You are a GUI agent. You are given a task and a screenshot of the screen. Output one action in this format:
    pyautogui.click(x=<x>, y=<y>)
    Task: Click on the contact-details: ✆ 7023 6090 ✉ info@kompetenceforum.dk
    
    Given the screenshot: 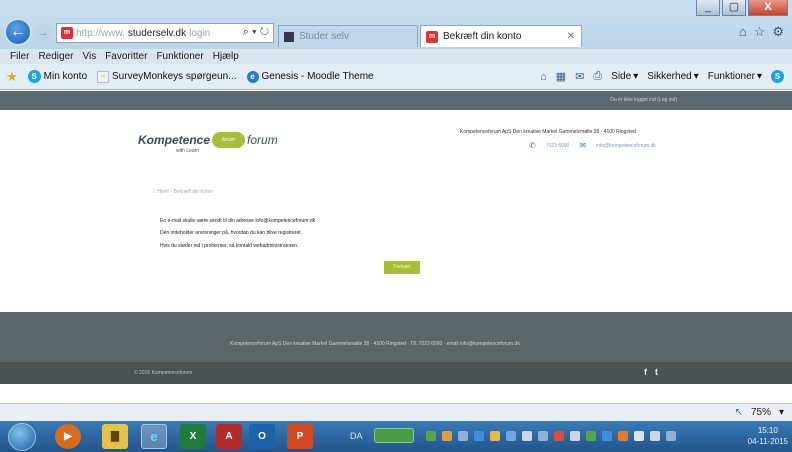 What is the action you would take?
    pyautogui.click(x=592, y=145)
    